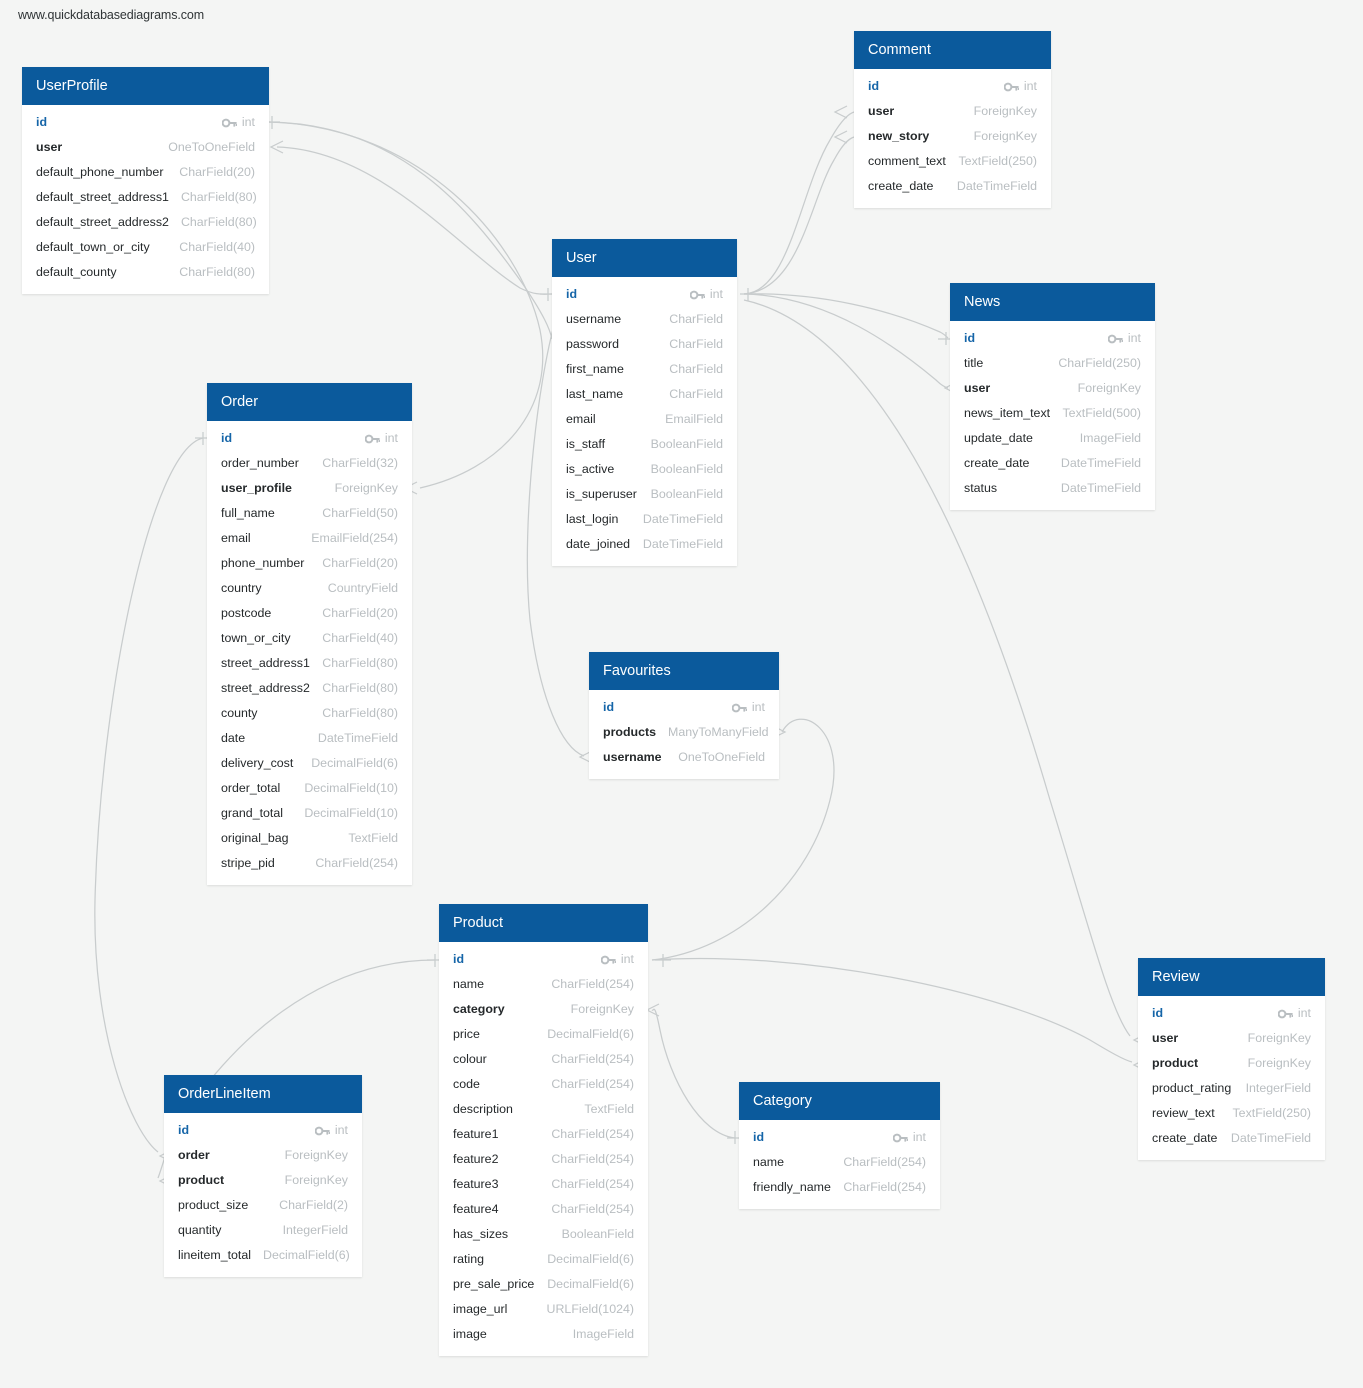 The image size is (1363, 1388). Describe the element at coordinates (839, 1101) in the screenshot. I see `entity-table-title-category: Category` at that location.